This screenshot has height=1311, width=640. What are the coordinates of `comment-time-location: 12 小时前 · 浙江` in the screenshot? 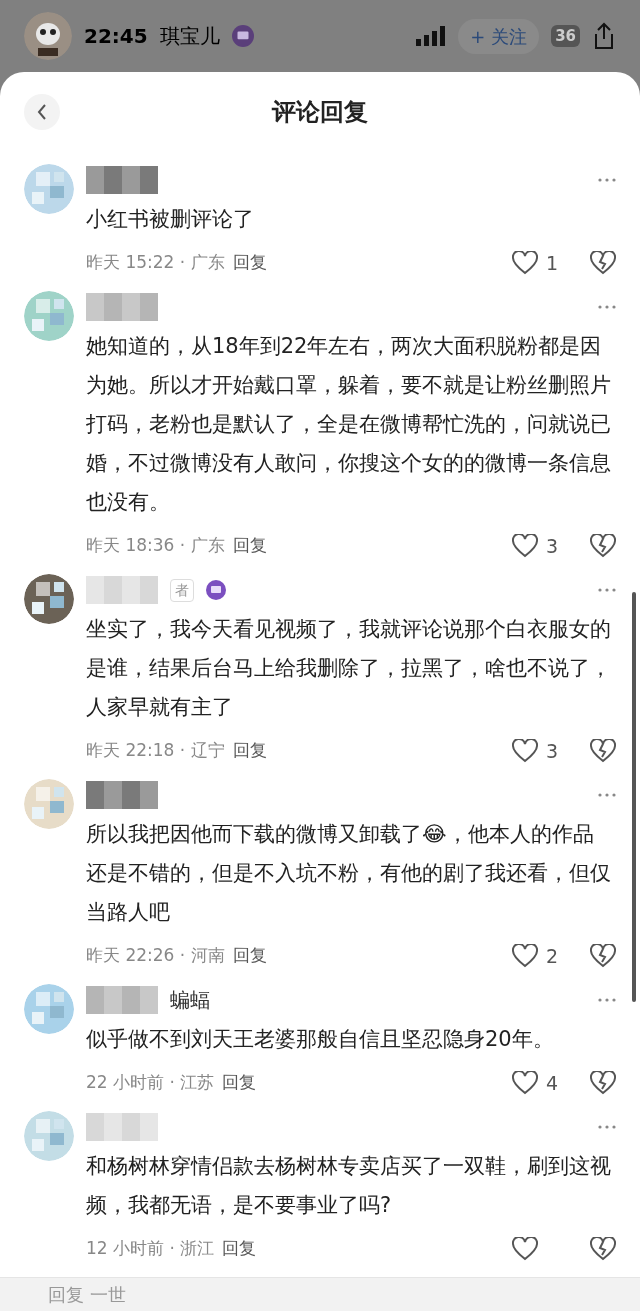 It's located at (150, 1249).